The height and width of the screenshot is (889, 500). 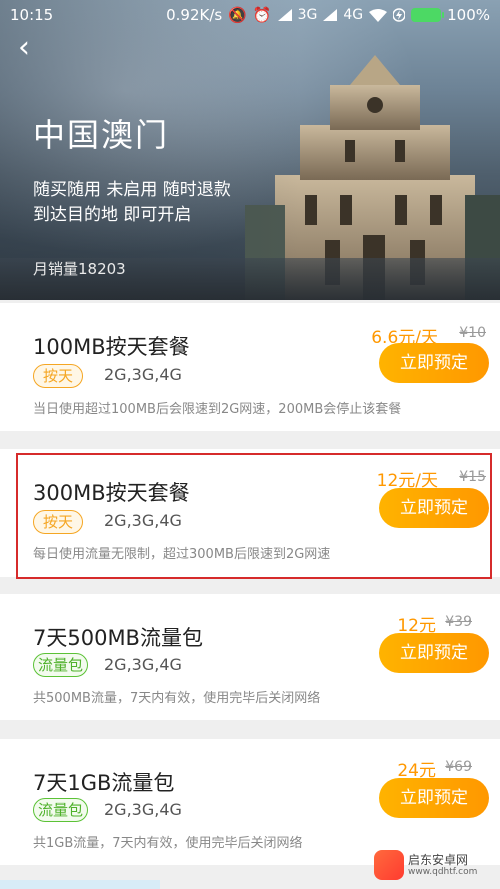 What do you see at coordinates (438, 859) in the screenshot?
I see `watermark-name: 启东安卓网` at bounding box center [438, 859].